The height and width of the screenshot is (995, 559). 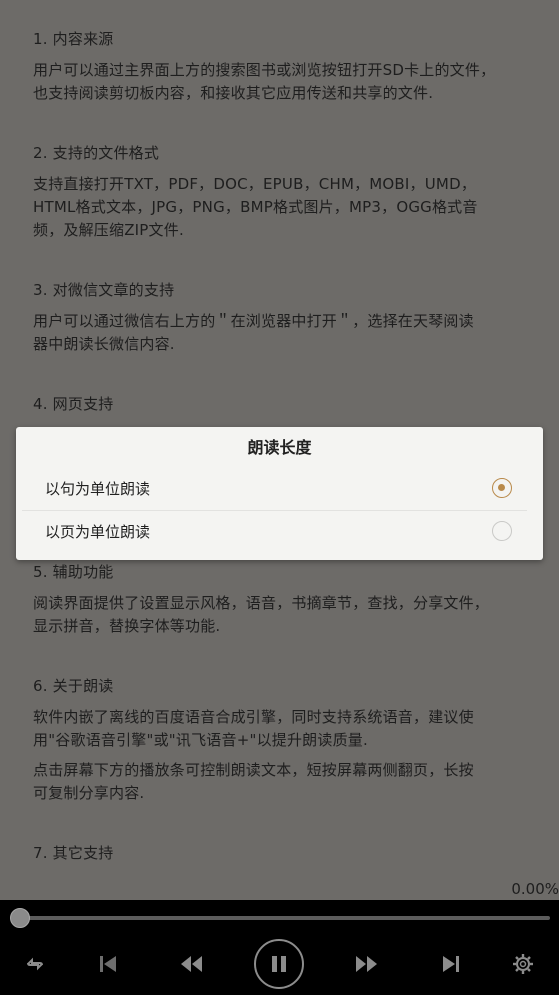 I want to click on text-line: 用户可以通过主界面上方的搜索图书或浏览按钮打开SD卡上的文件，, so click(x=264, y=70).